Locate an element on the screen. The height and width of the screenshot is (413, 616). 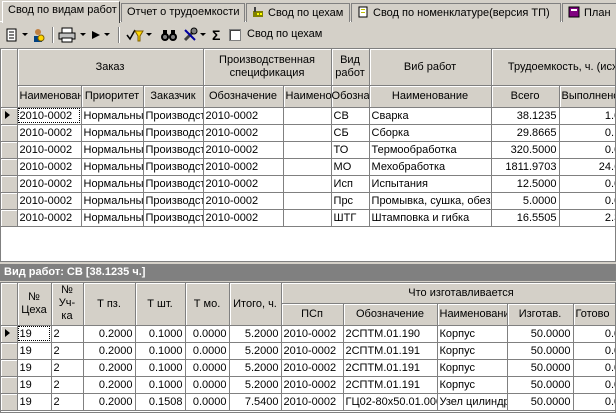
table-cell: 2.3000 is located at coordinates (587, 218).